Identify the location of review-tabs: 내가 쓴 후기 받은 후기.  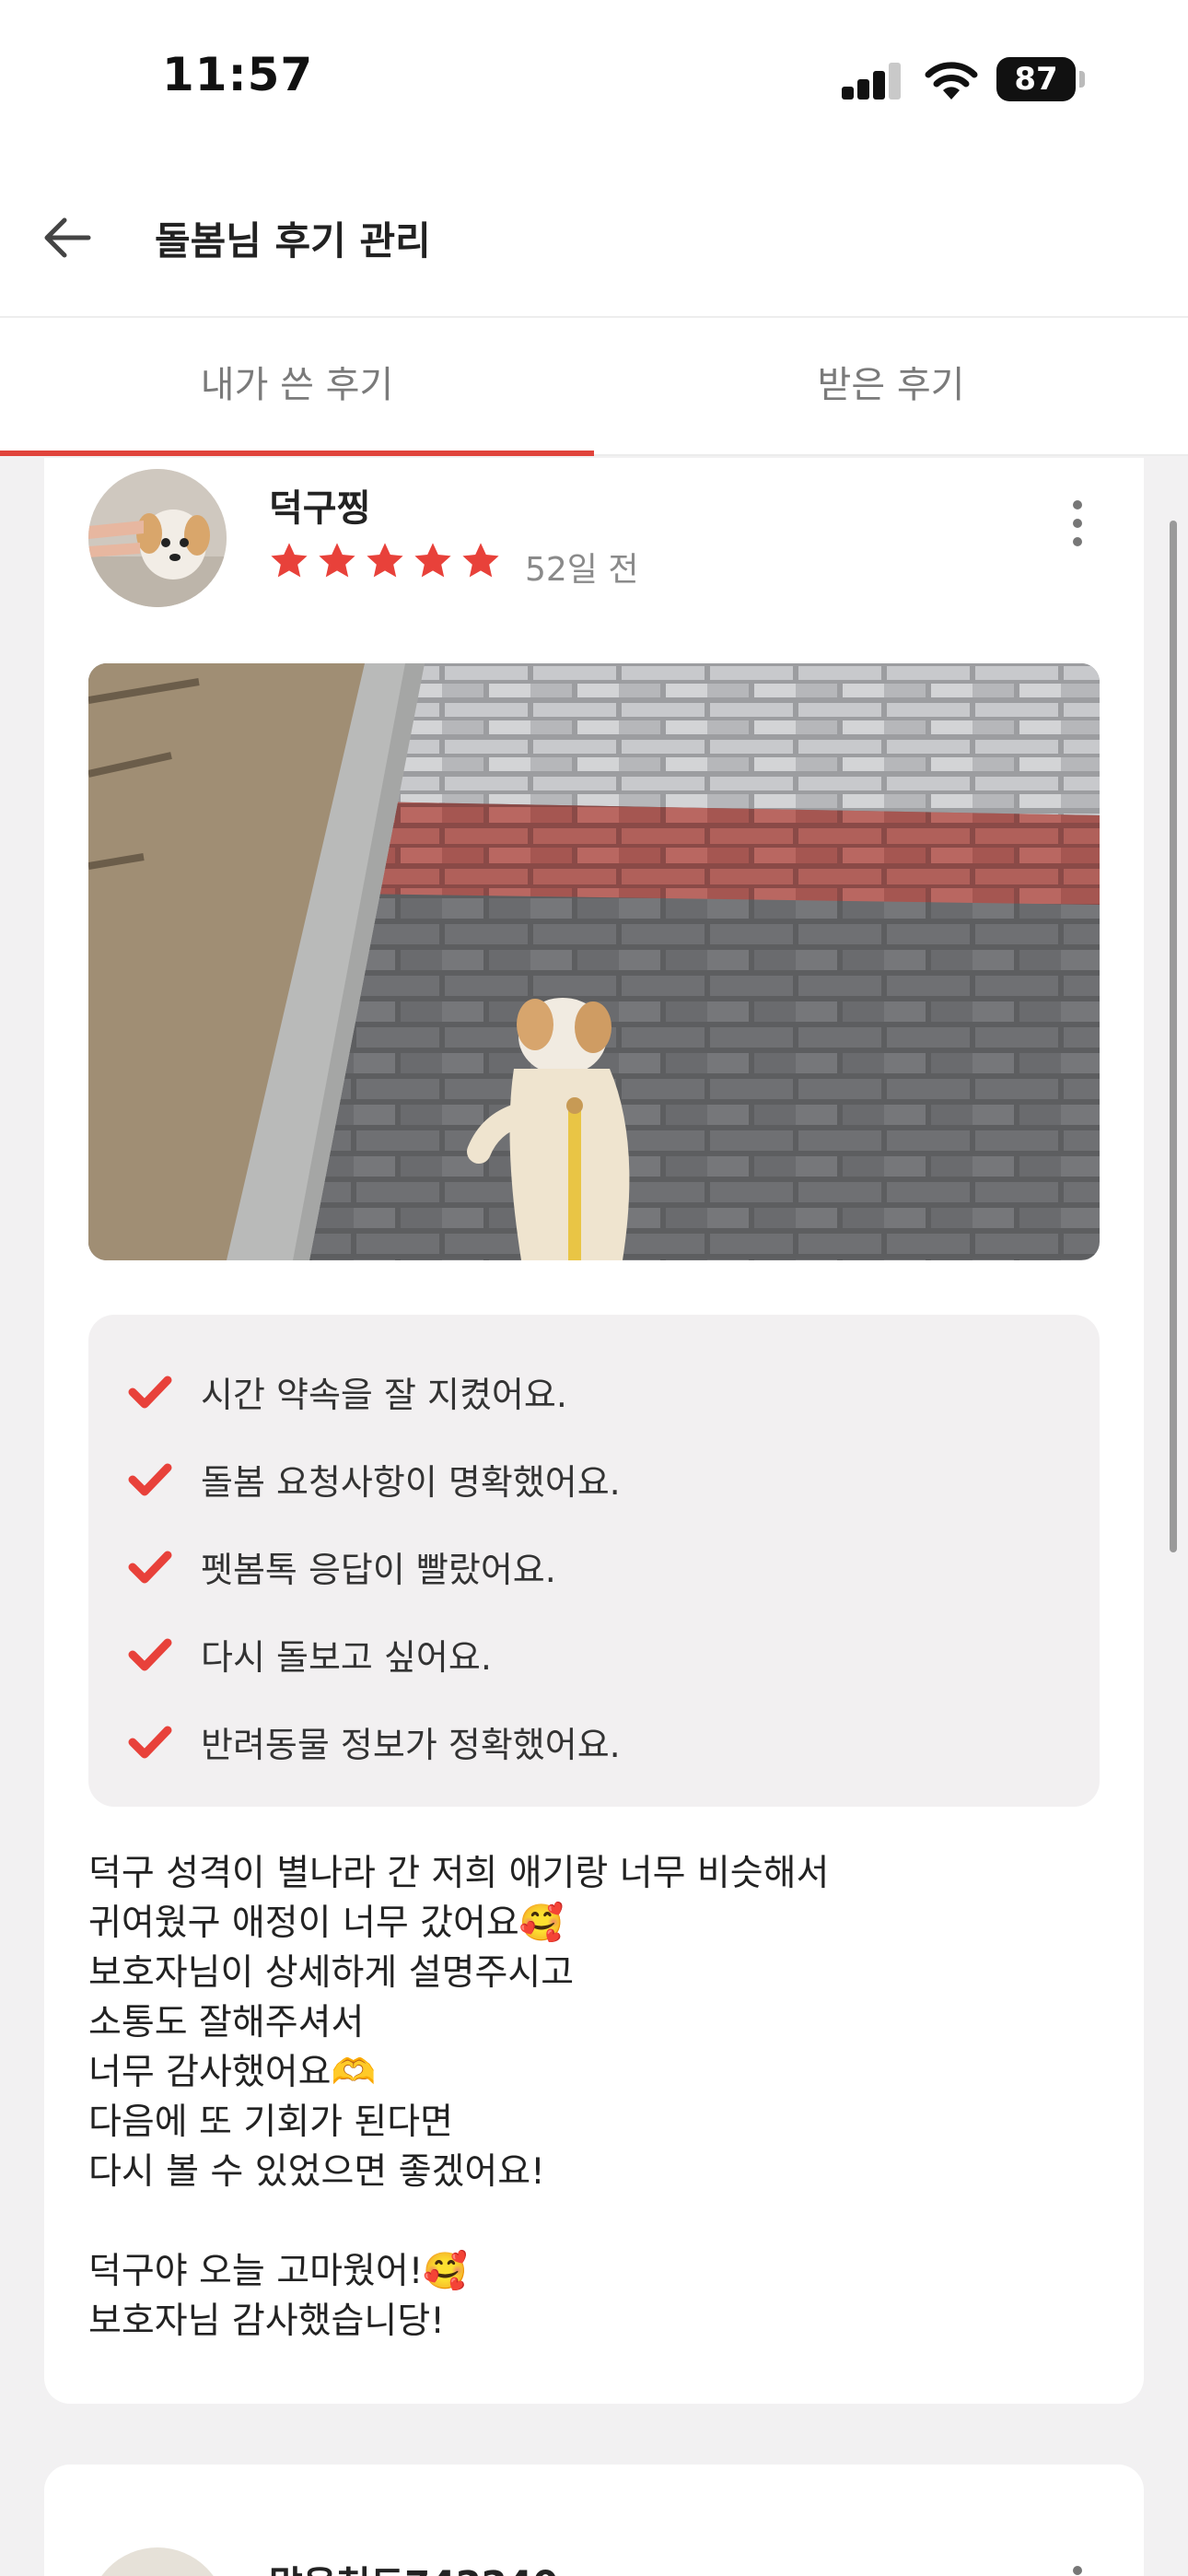
(594, 387).